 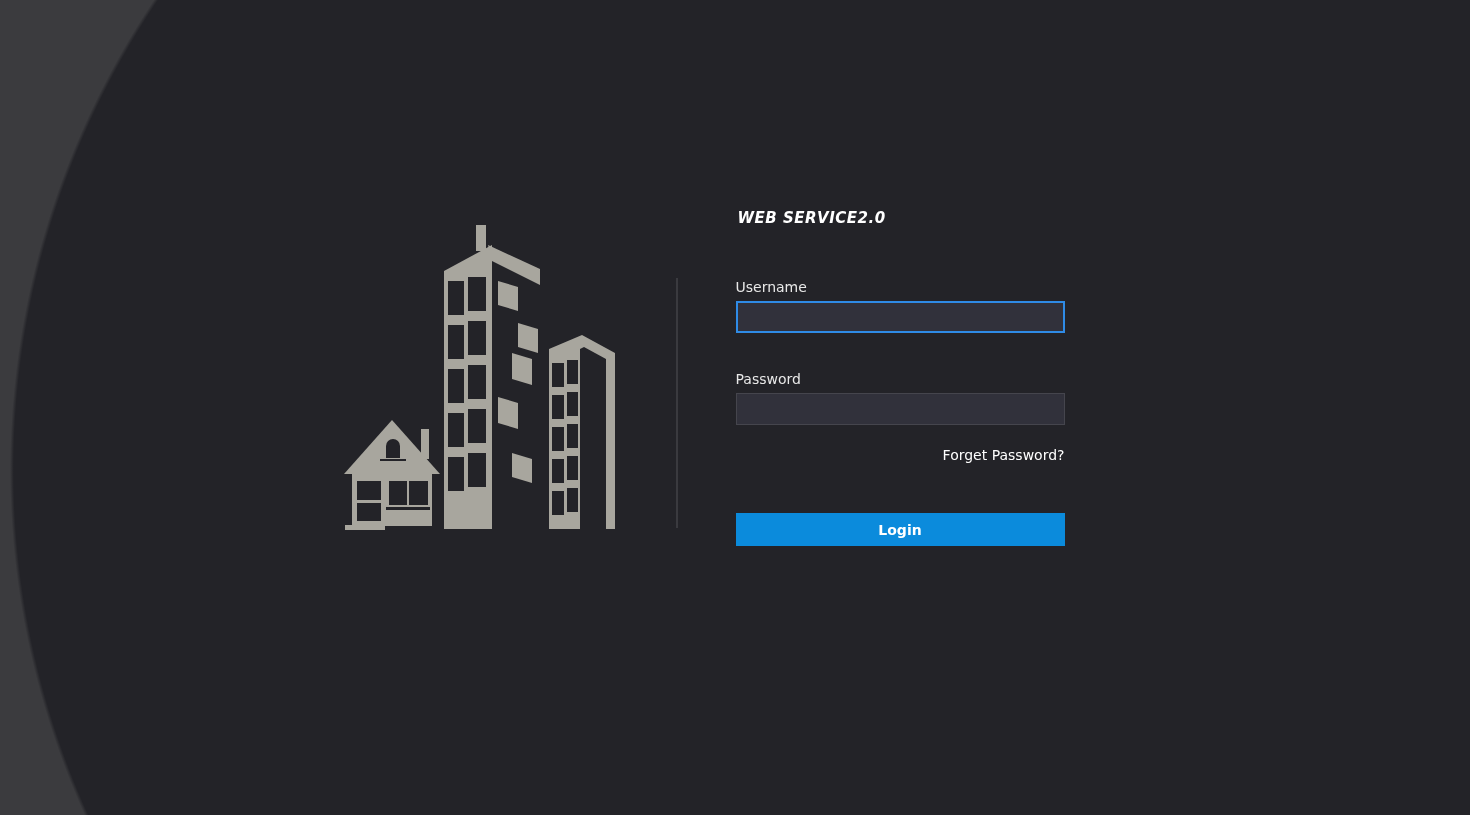 What do you see at coordinates (900, 529) in the screenshot?
I see `login-button: Login` at bounding box center [900, 529].